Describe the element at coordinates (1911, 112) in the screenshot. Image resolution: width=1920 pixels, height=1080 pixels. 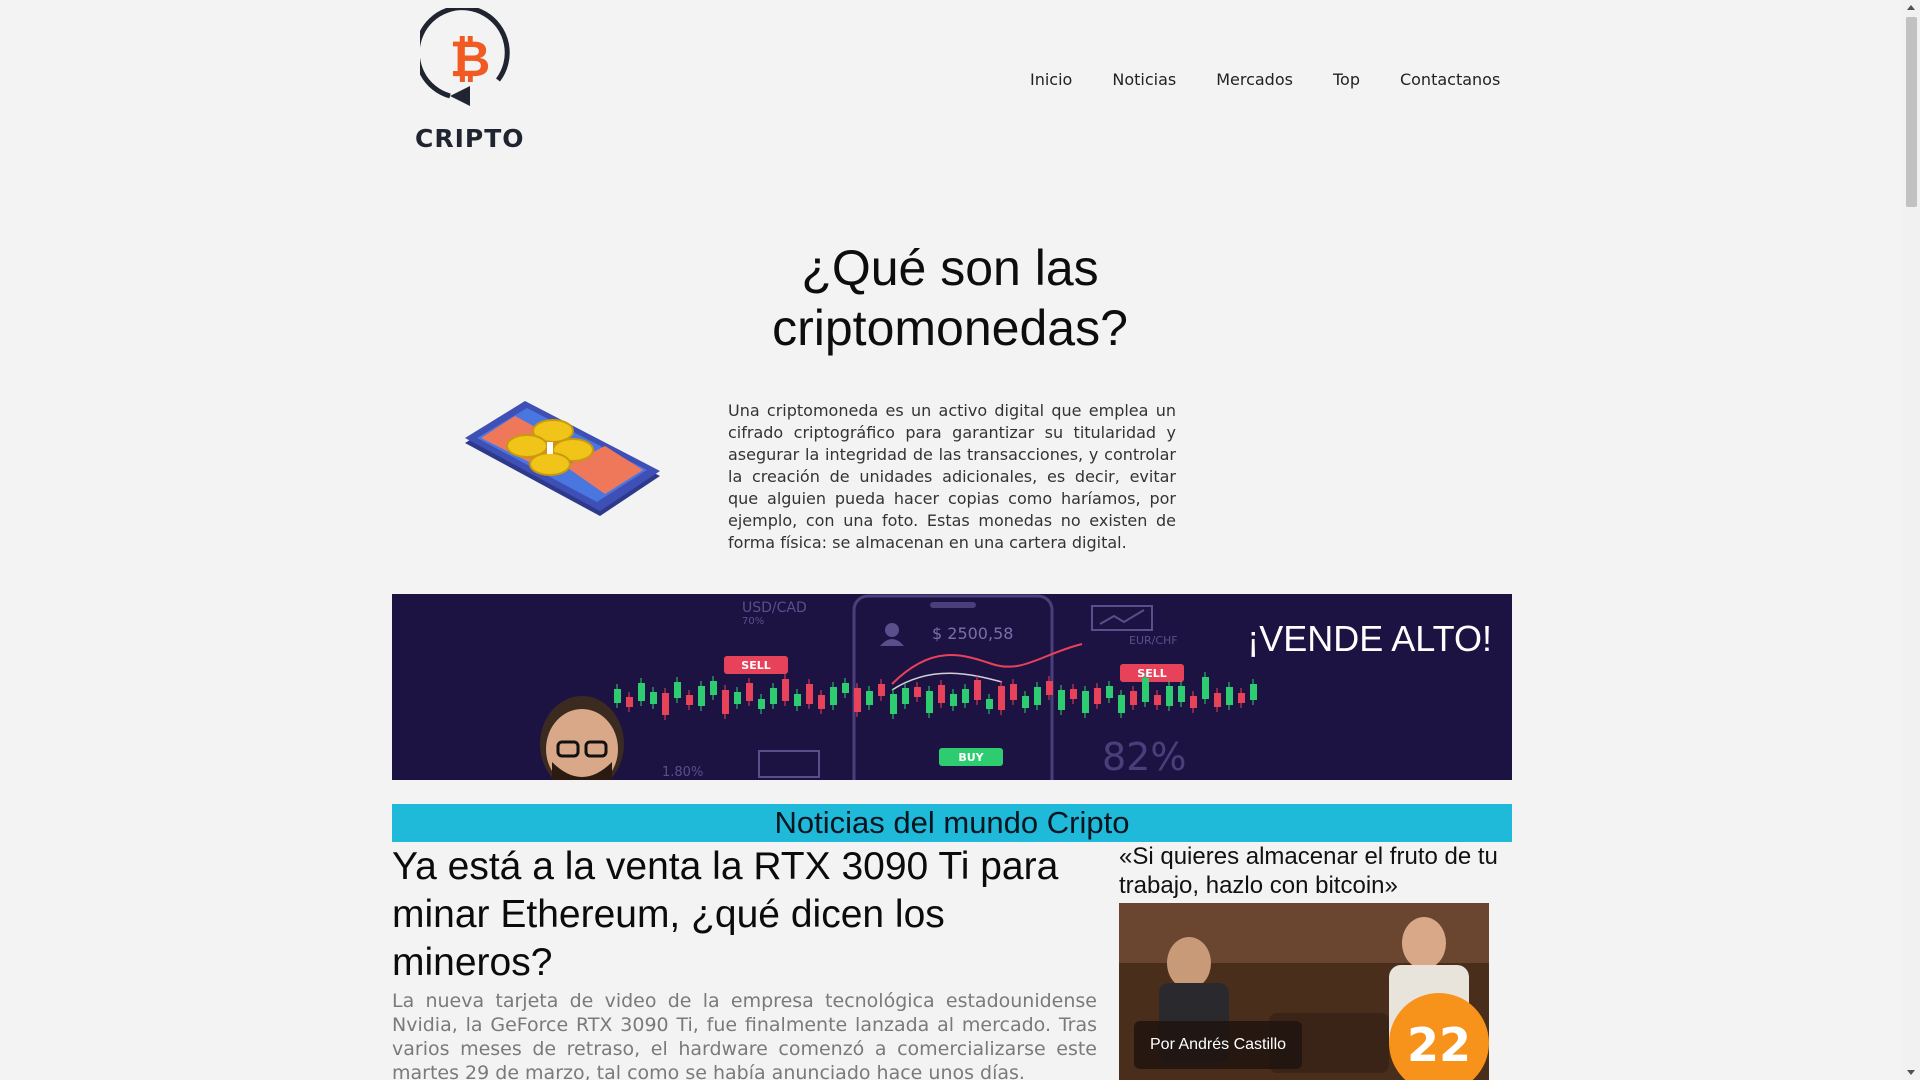
I see `scroll-thumb` at that location.